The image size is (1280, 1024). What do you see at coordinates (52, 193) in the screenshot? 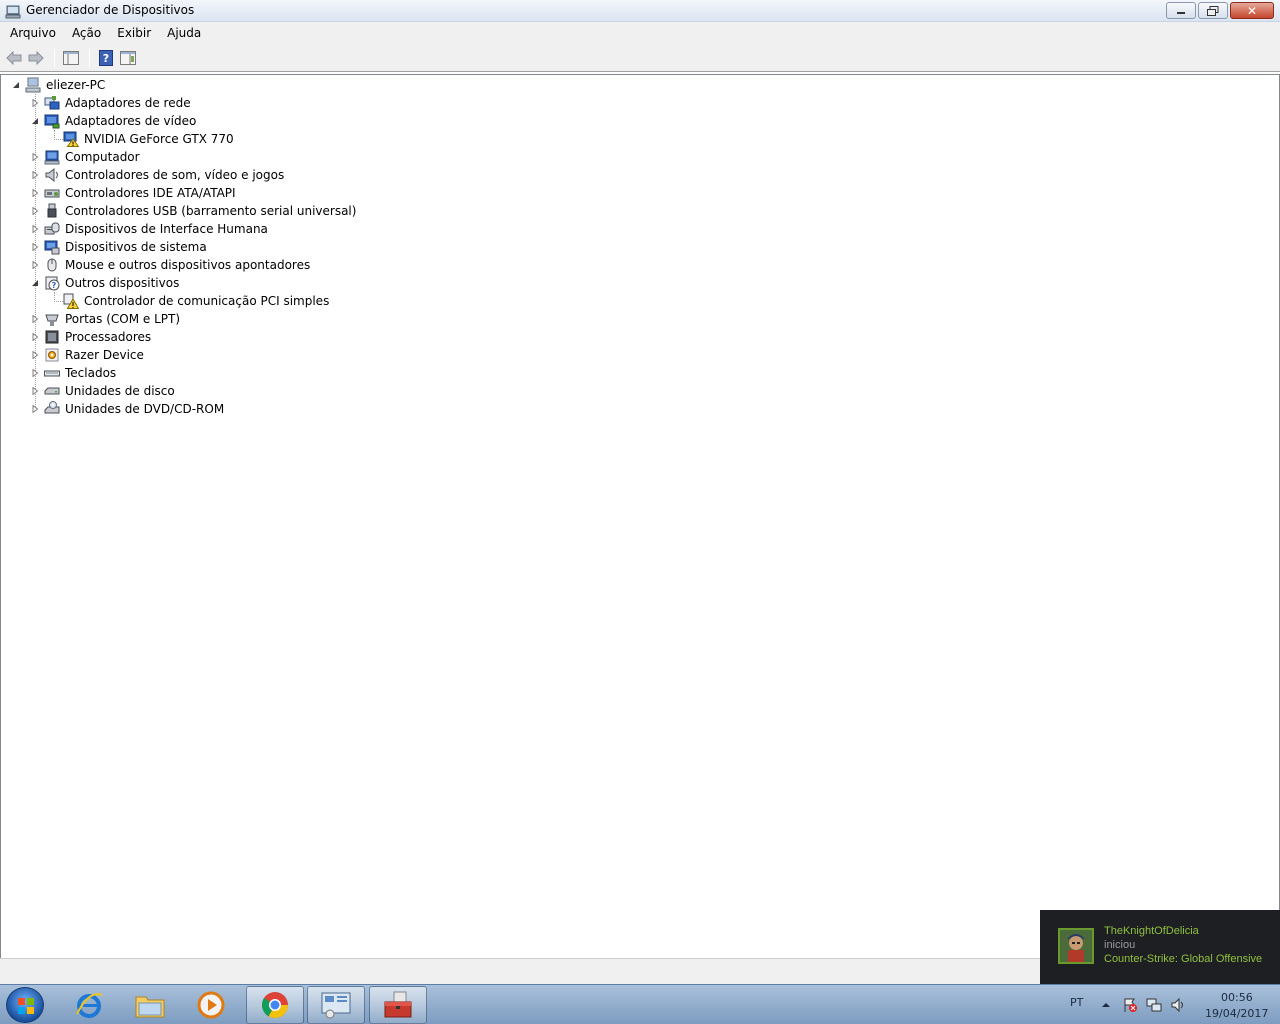
I see `ide-controller-icon` at bounding box center [52, 193].